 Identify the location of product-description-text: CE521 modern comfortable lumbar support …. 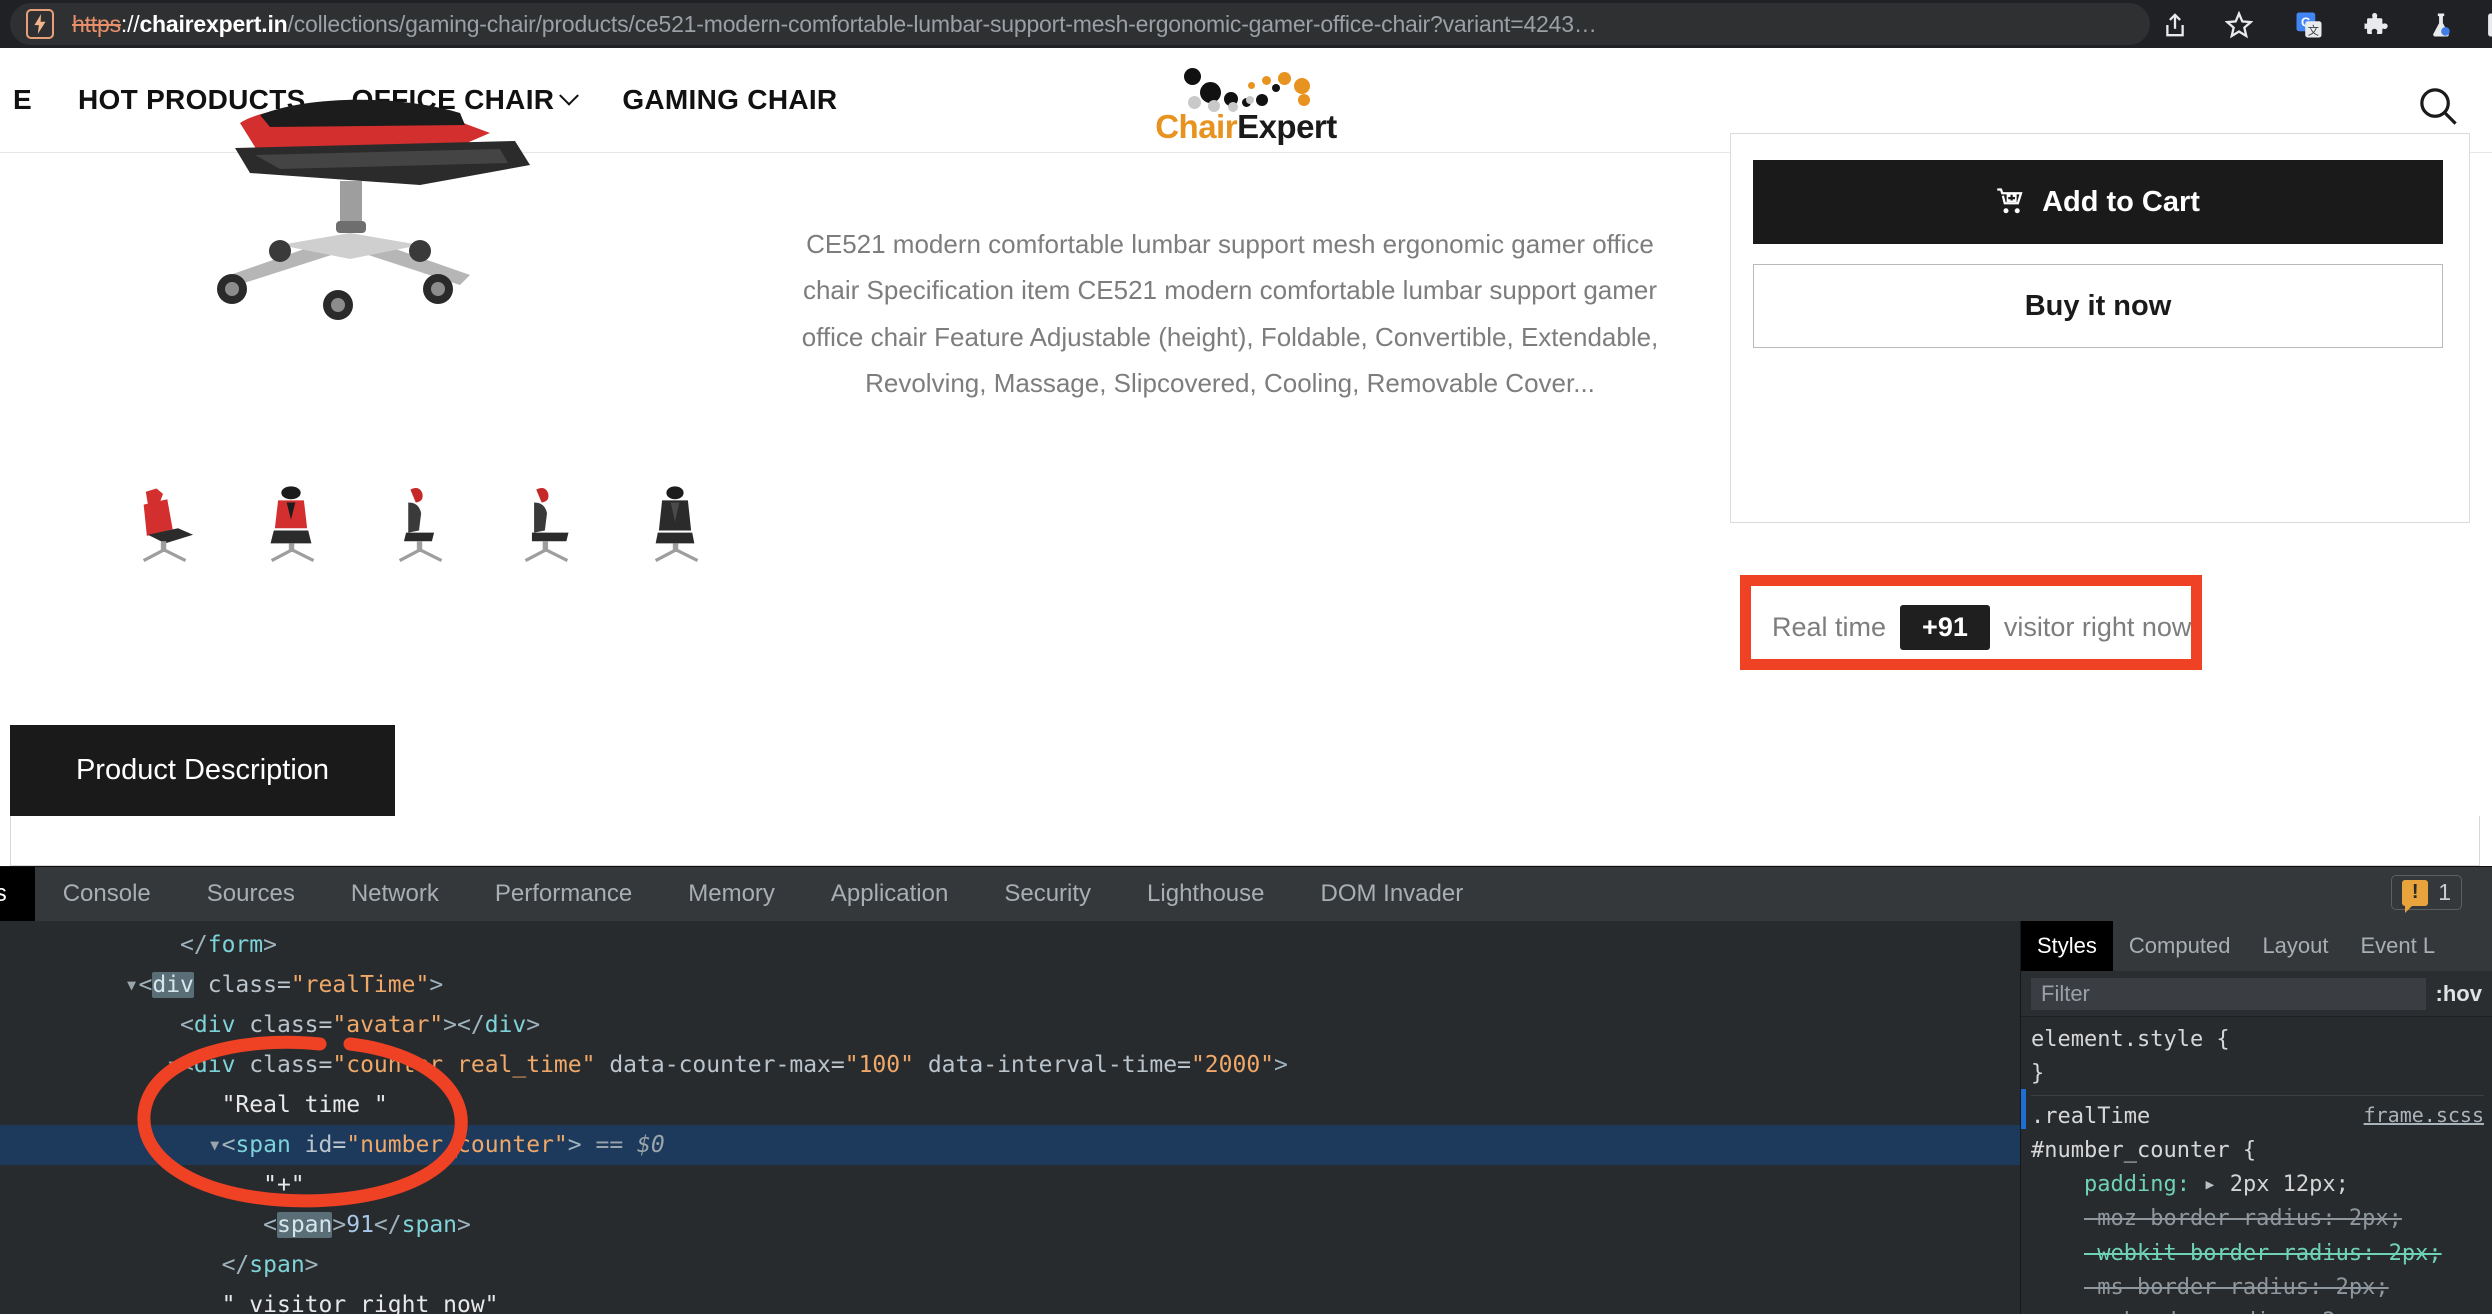
(1230, 313).